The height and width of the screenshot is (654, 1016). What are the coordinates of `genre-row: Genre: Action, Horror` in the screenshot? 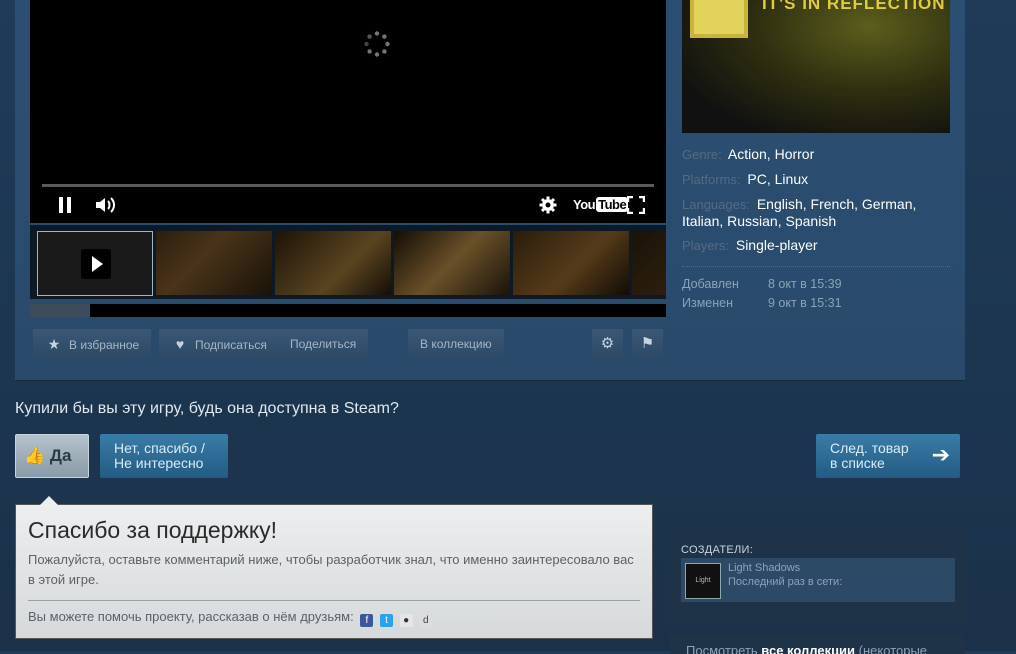 It's located at (748, 154).